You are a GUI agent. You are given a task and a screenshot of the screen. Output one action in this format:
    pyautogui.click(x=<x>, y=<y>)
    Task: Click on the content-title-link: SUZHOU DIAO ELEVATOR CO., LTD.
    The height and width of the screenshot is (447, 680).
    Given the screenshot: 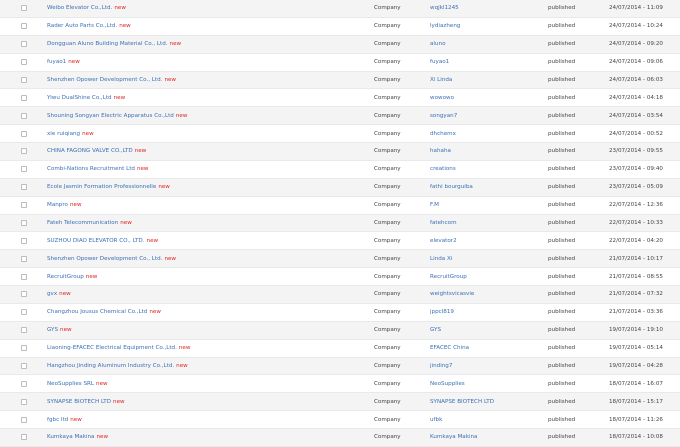 What is the action you would take?
    pyautogui.click(x=96, y=241)
    